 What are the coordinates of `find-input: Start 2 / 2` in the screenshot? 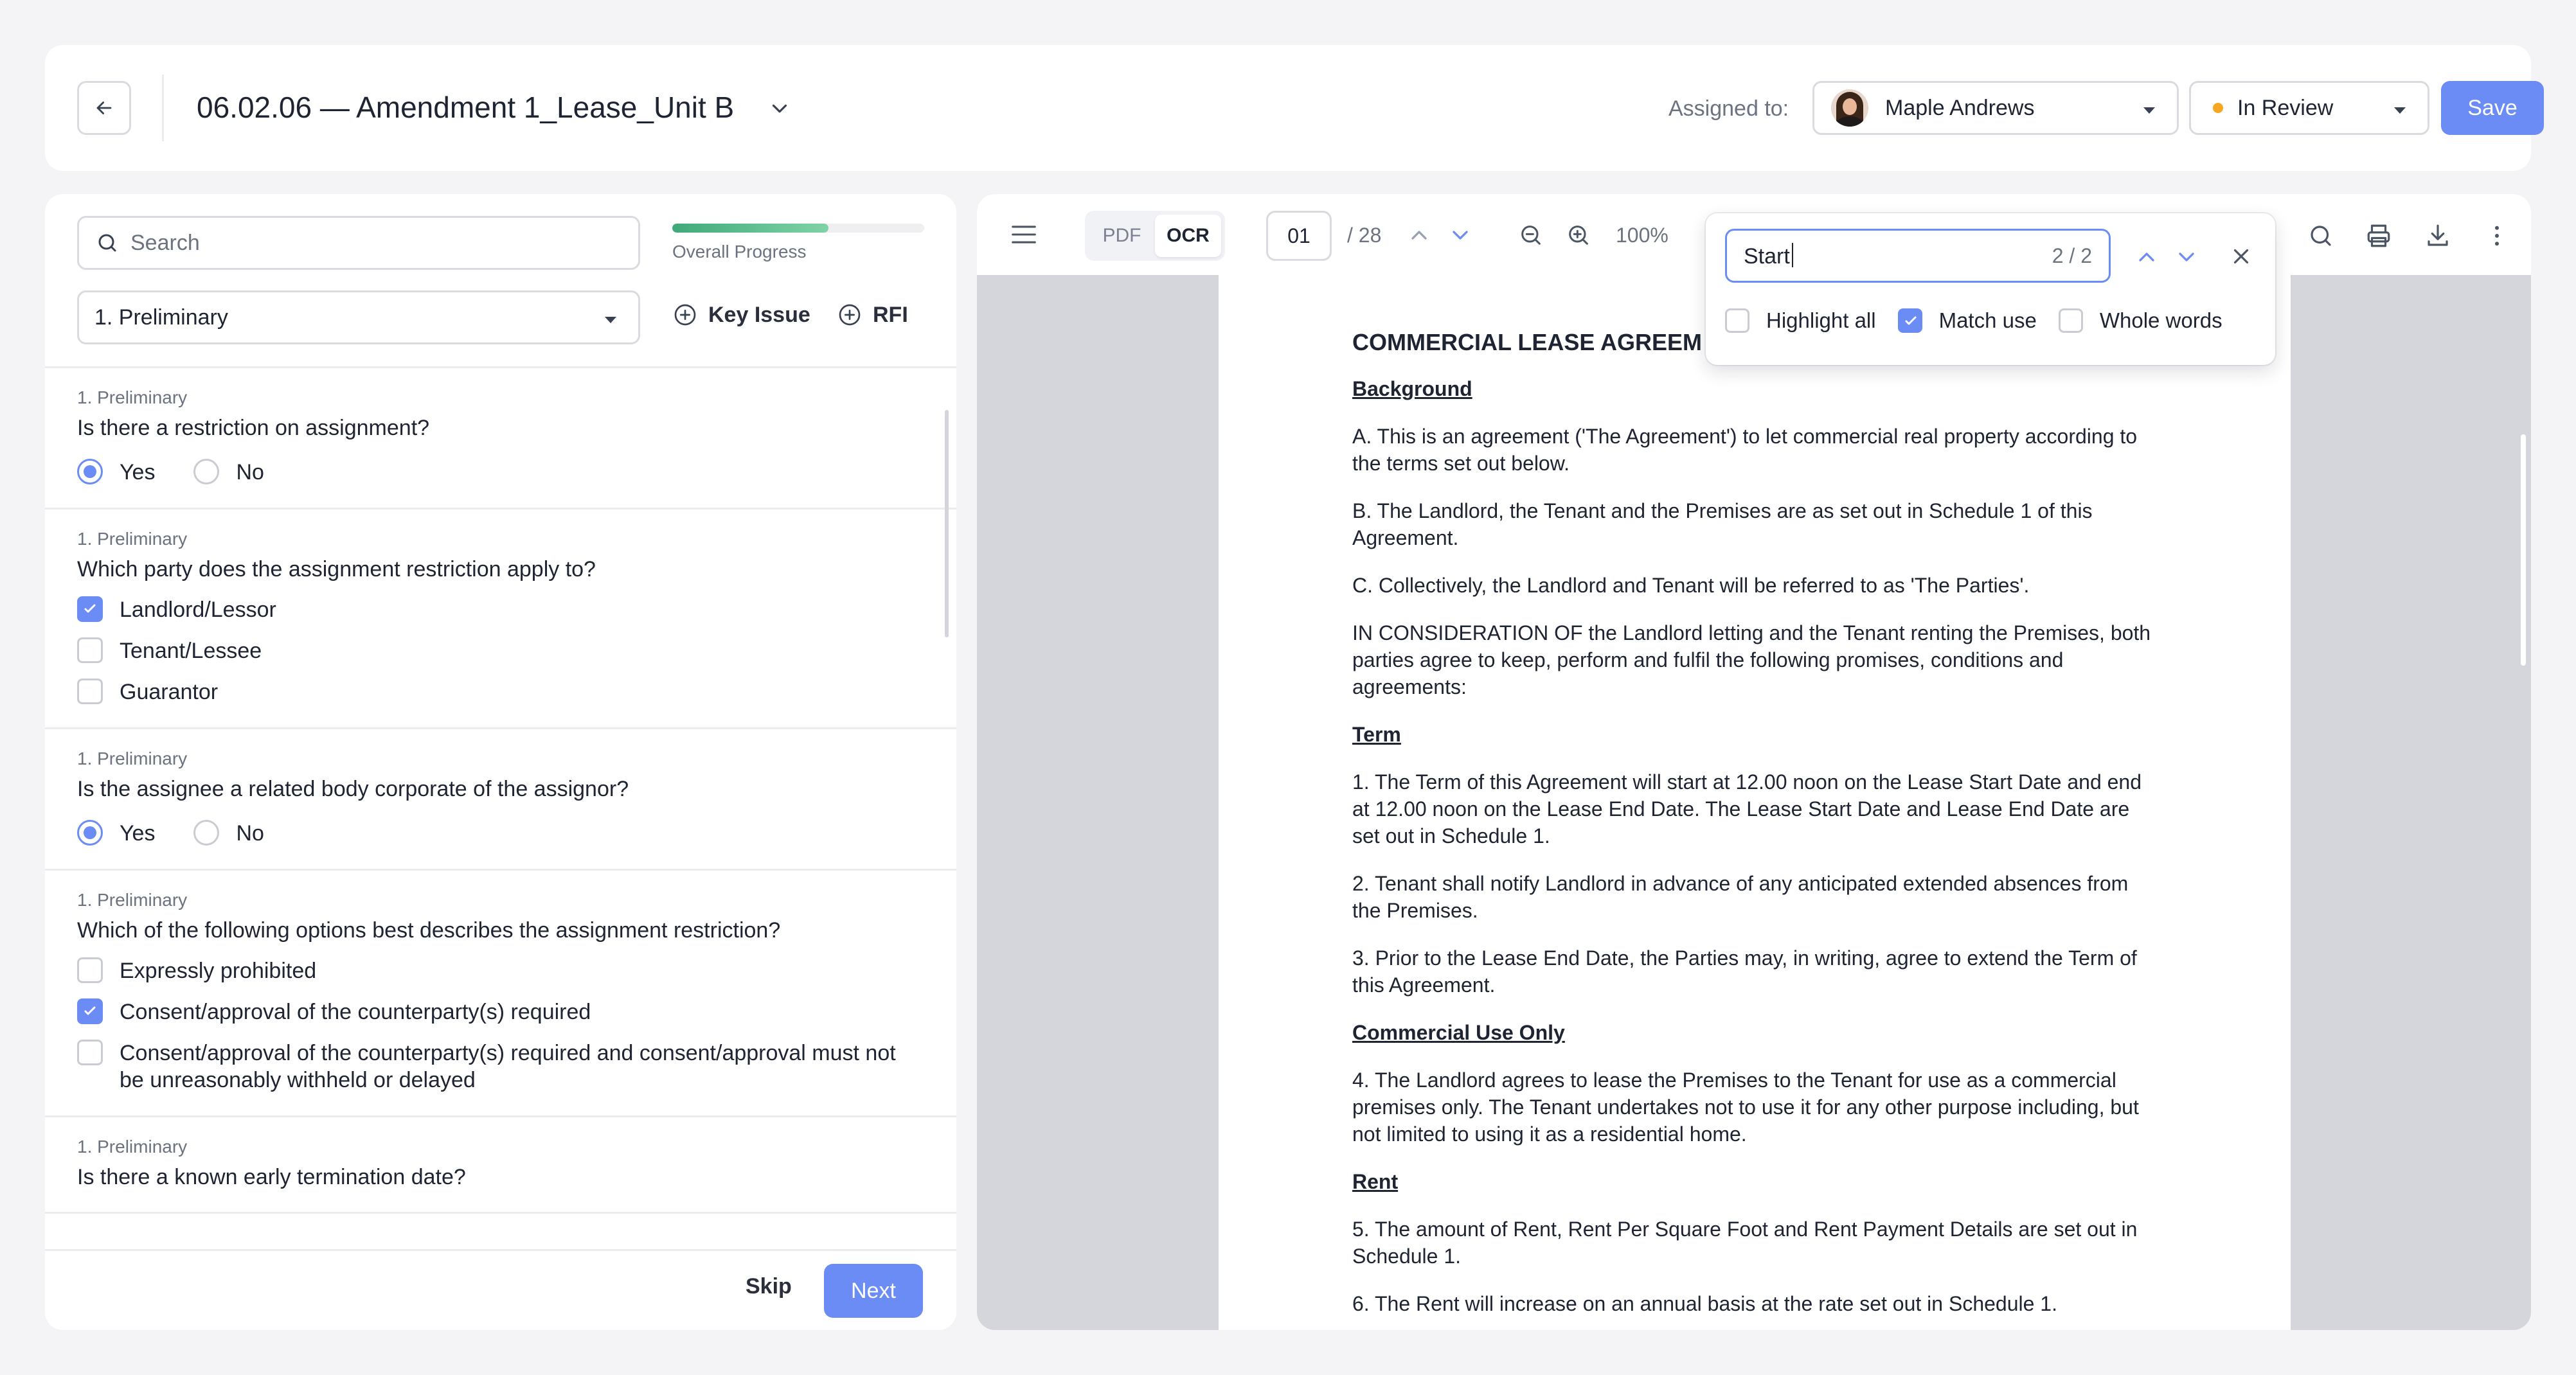 It's located at (1918, 256).